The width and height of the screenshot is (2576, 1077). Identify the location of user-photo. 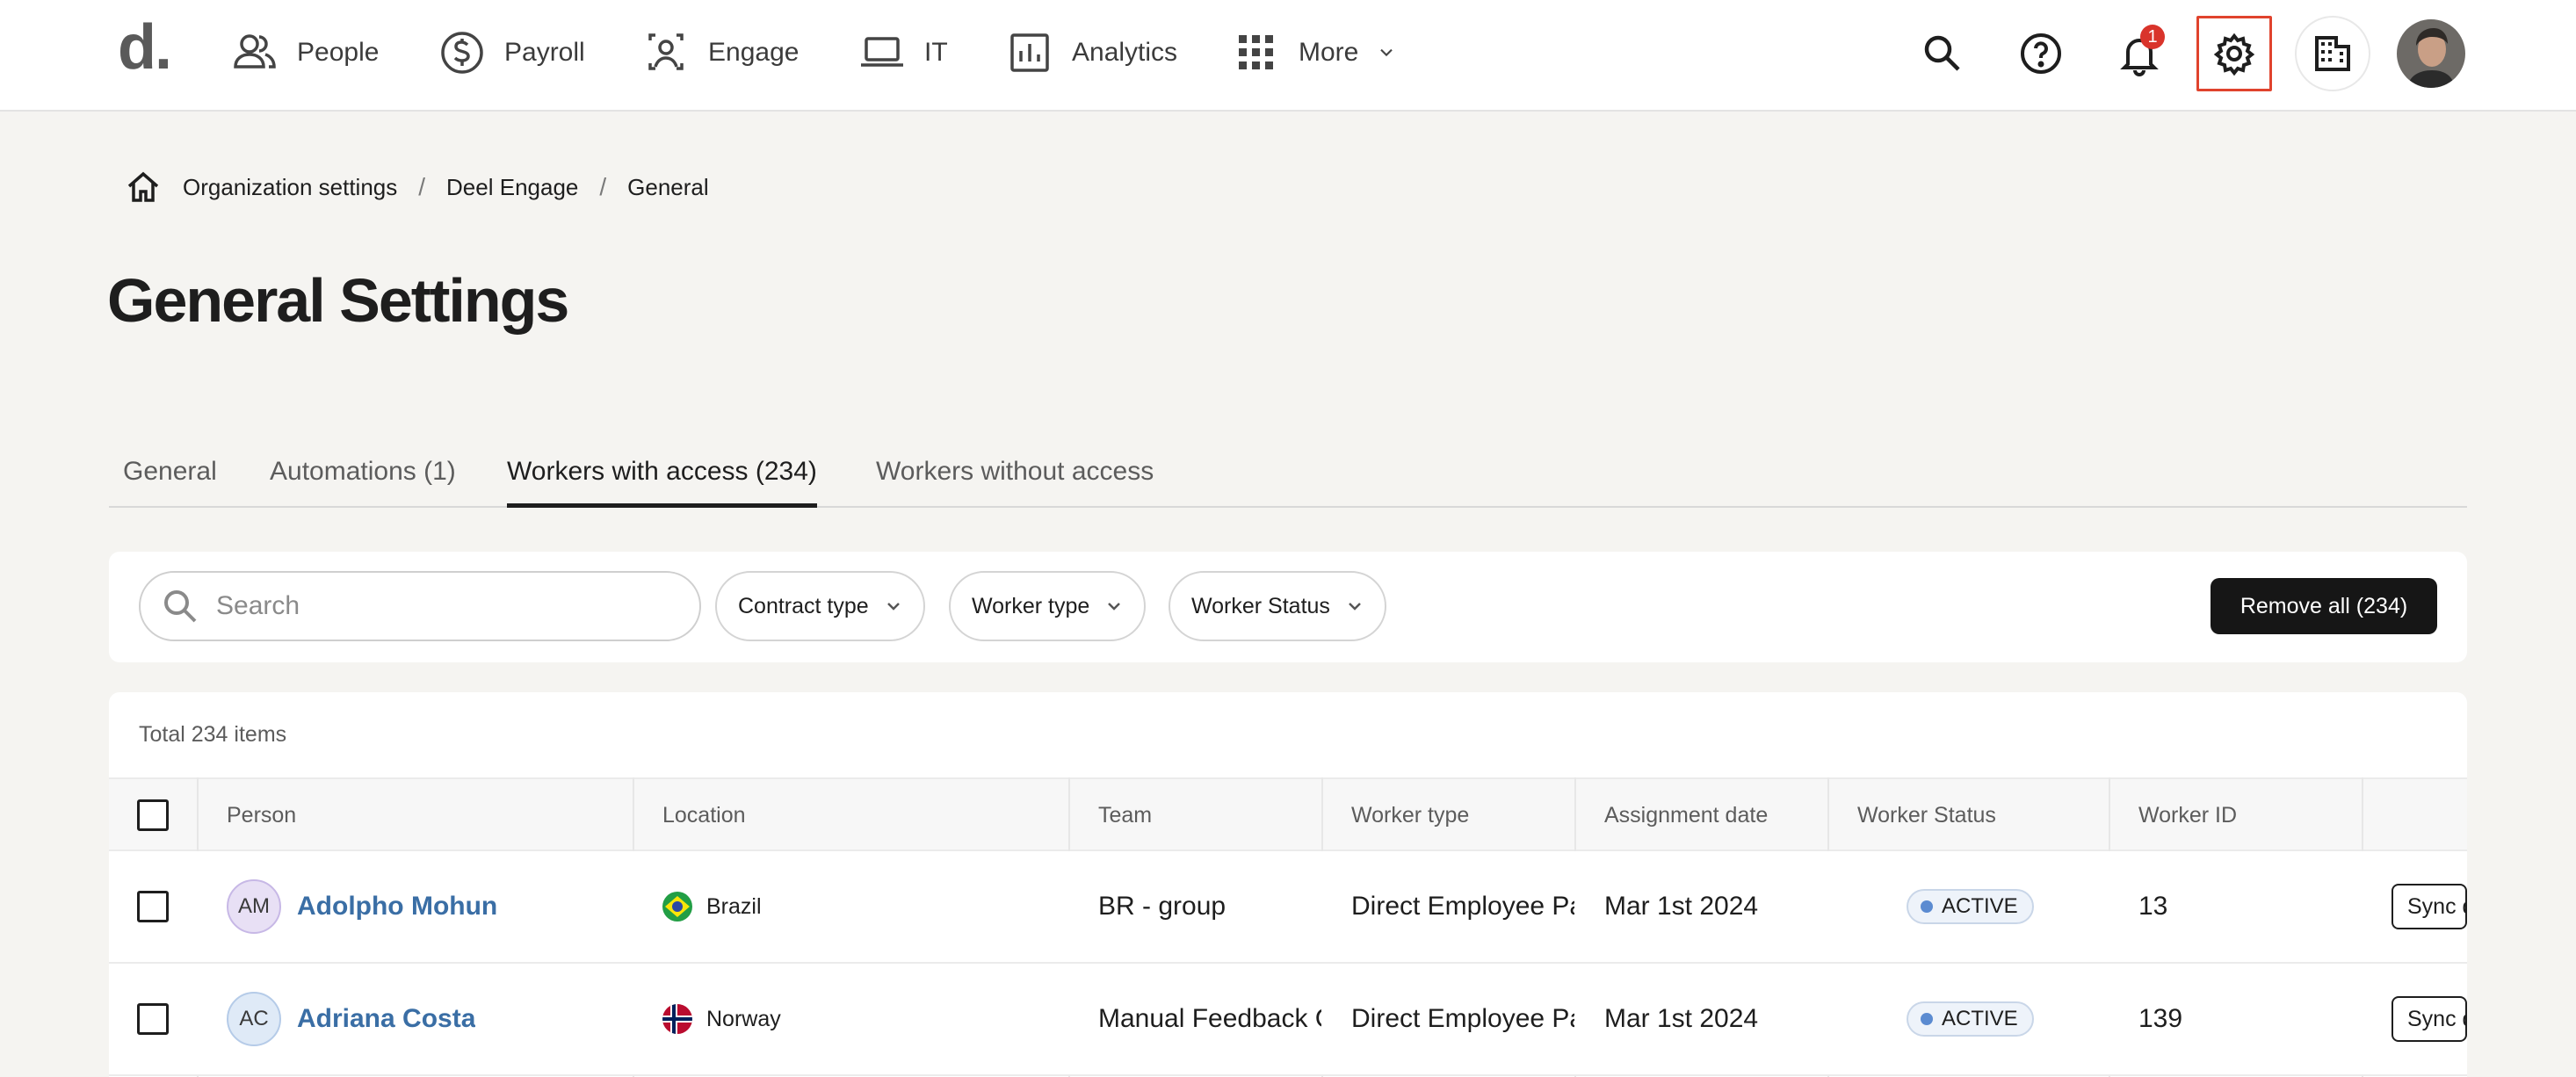
(2431, 53).